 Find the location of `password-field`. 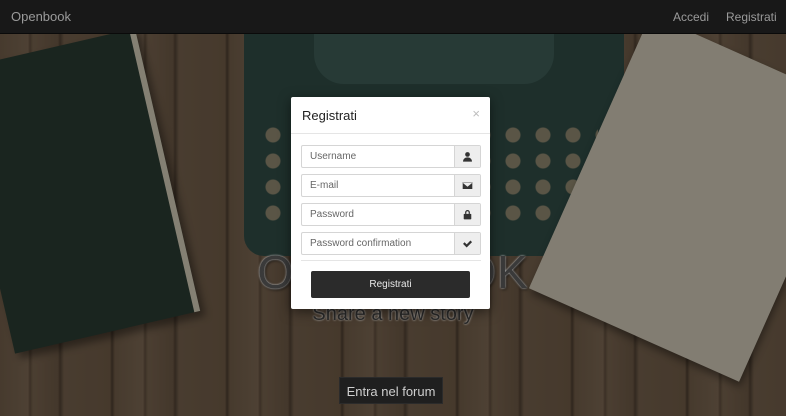

password-field is located at coordinates (391, 214).